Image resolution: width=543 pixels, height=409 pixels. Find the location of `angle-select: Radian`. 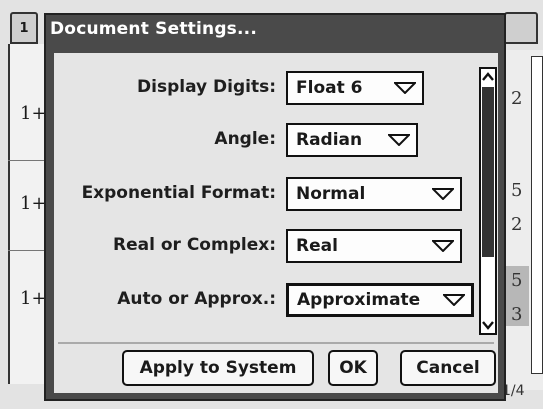

angle-select: Radian is located at coordinates (352, 140).